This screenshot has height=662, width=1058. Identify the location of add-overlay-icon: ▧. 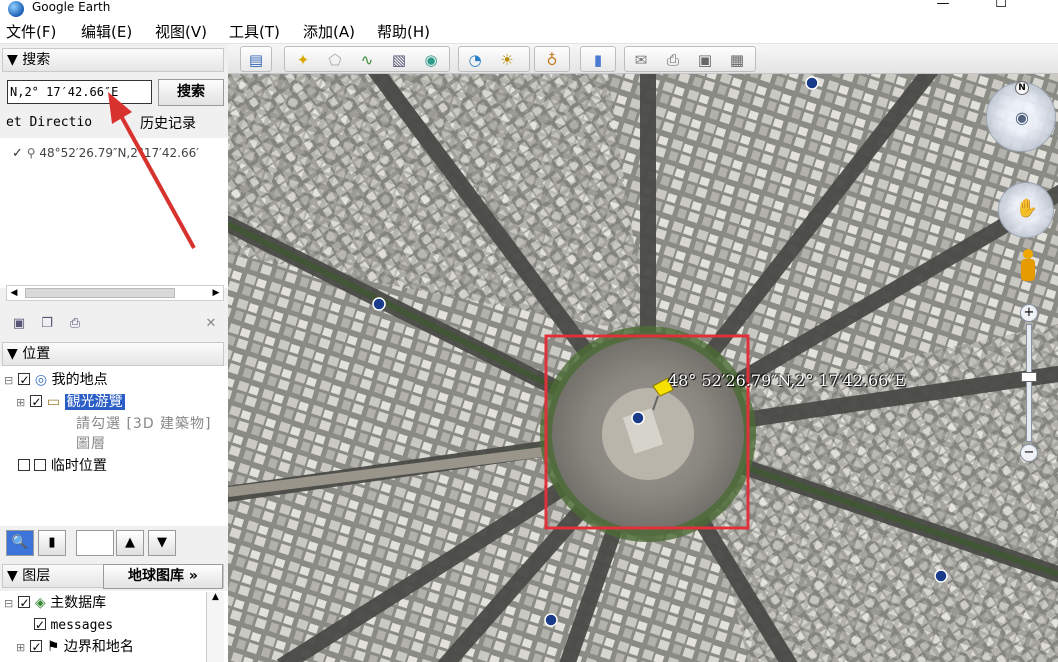
(399, 60).